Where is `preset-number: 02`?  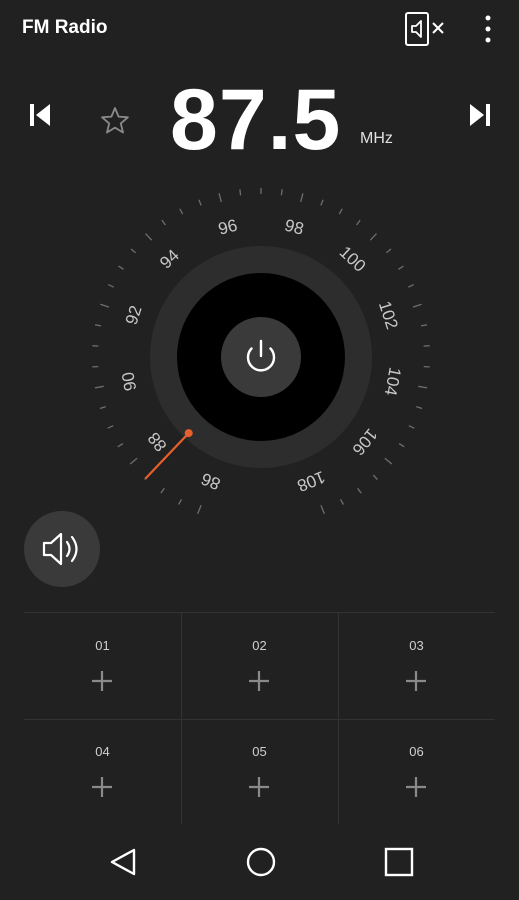 preset-number: 02 is located at coordinates (259, 645).